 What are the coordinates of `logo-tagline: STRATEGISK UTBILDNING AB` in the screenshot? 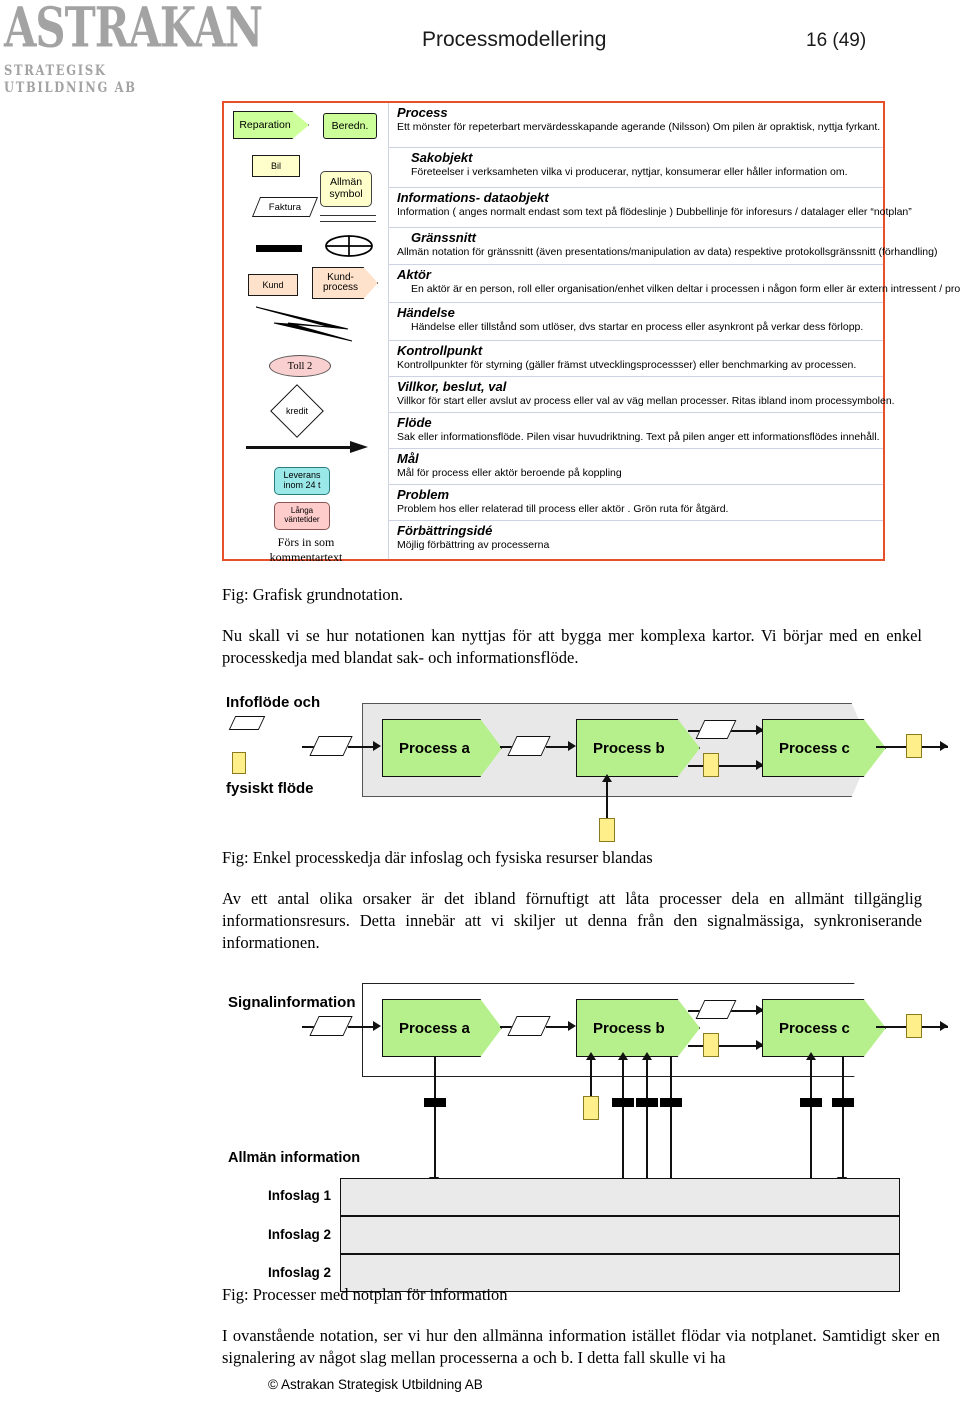 It's located at (70, 78).